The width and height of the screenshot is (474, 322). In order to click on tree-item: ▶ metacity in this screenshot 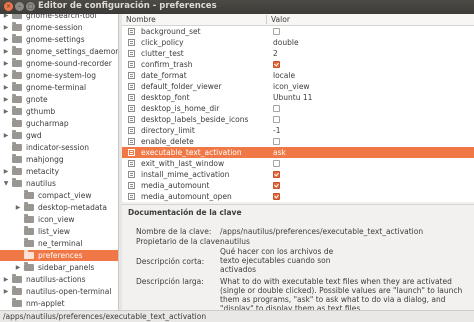, I will do `click(59, 171)`.